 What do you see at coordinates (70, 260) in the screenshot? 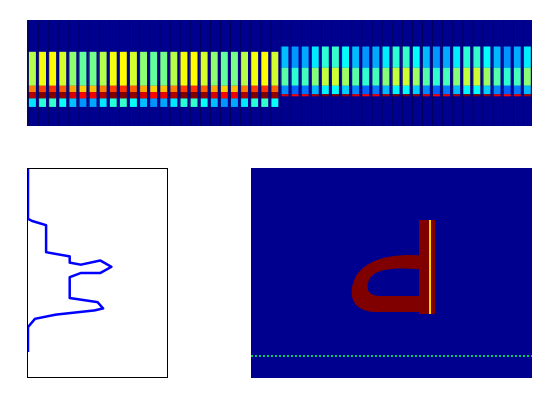
I see `intensity-profile-canvas` at bounding box center [70, 260].